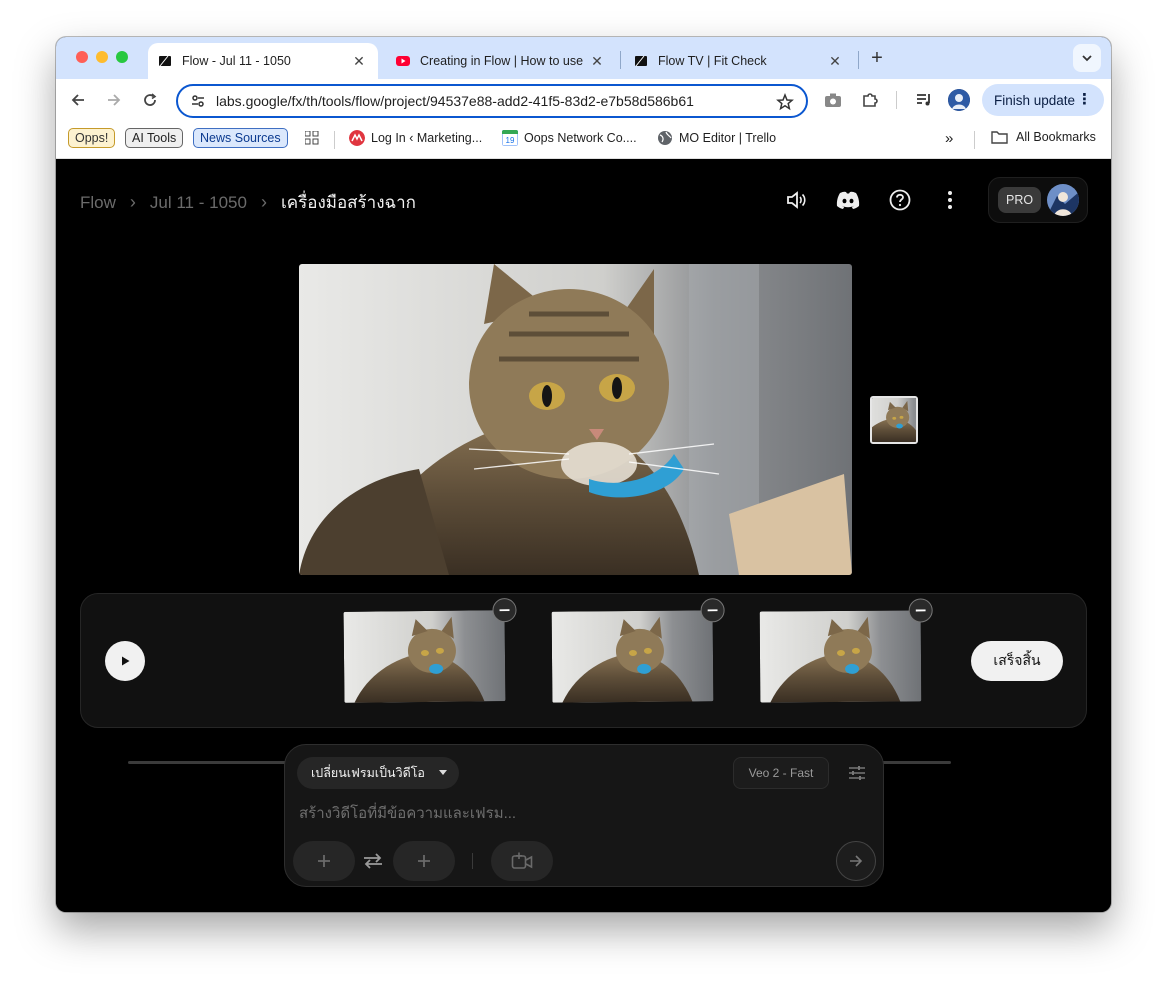 This screenshot has height=986, width=1167. Describe the element at coordinates (856, 861) in the screenshot. I see `send-button` at that location.